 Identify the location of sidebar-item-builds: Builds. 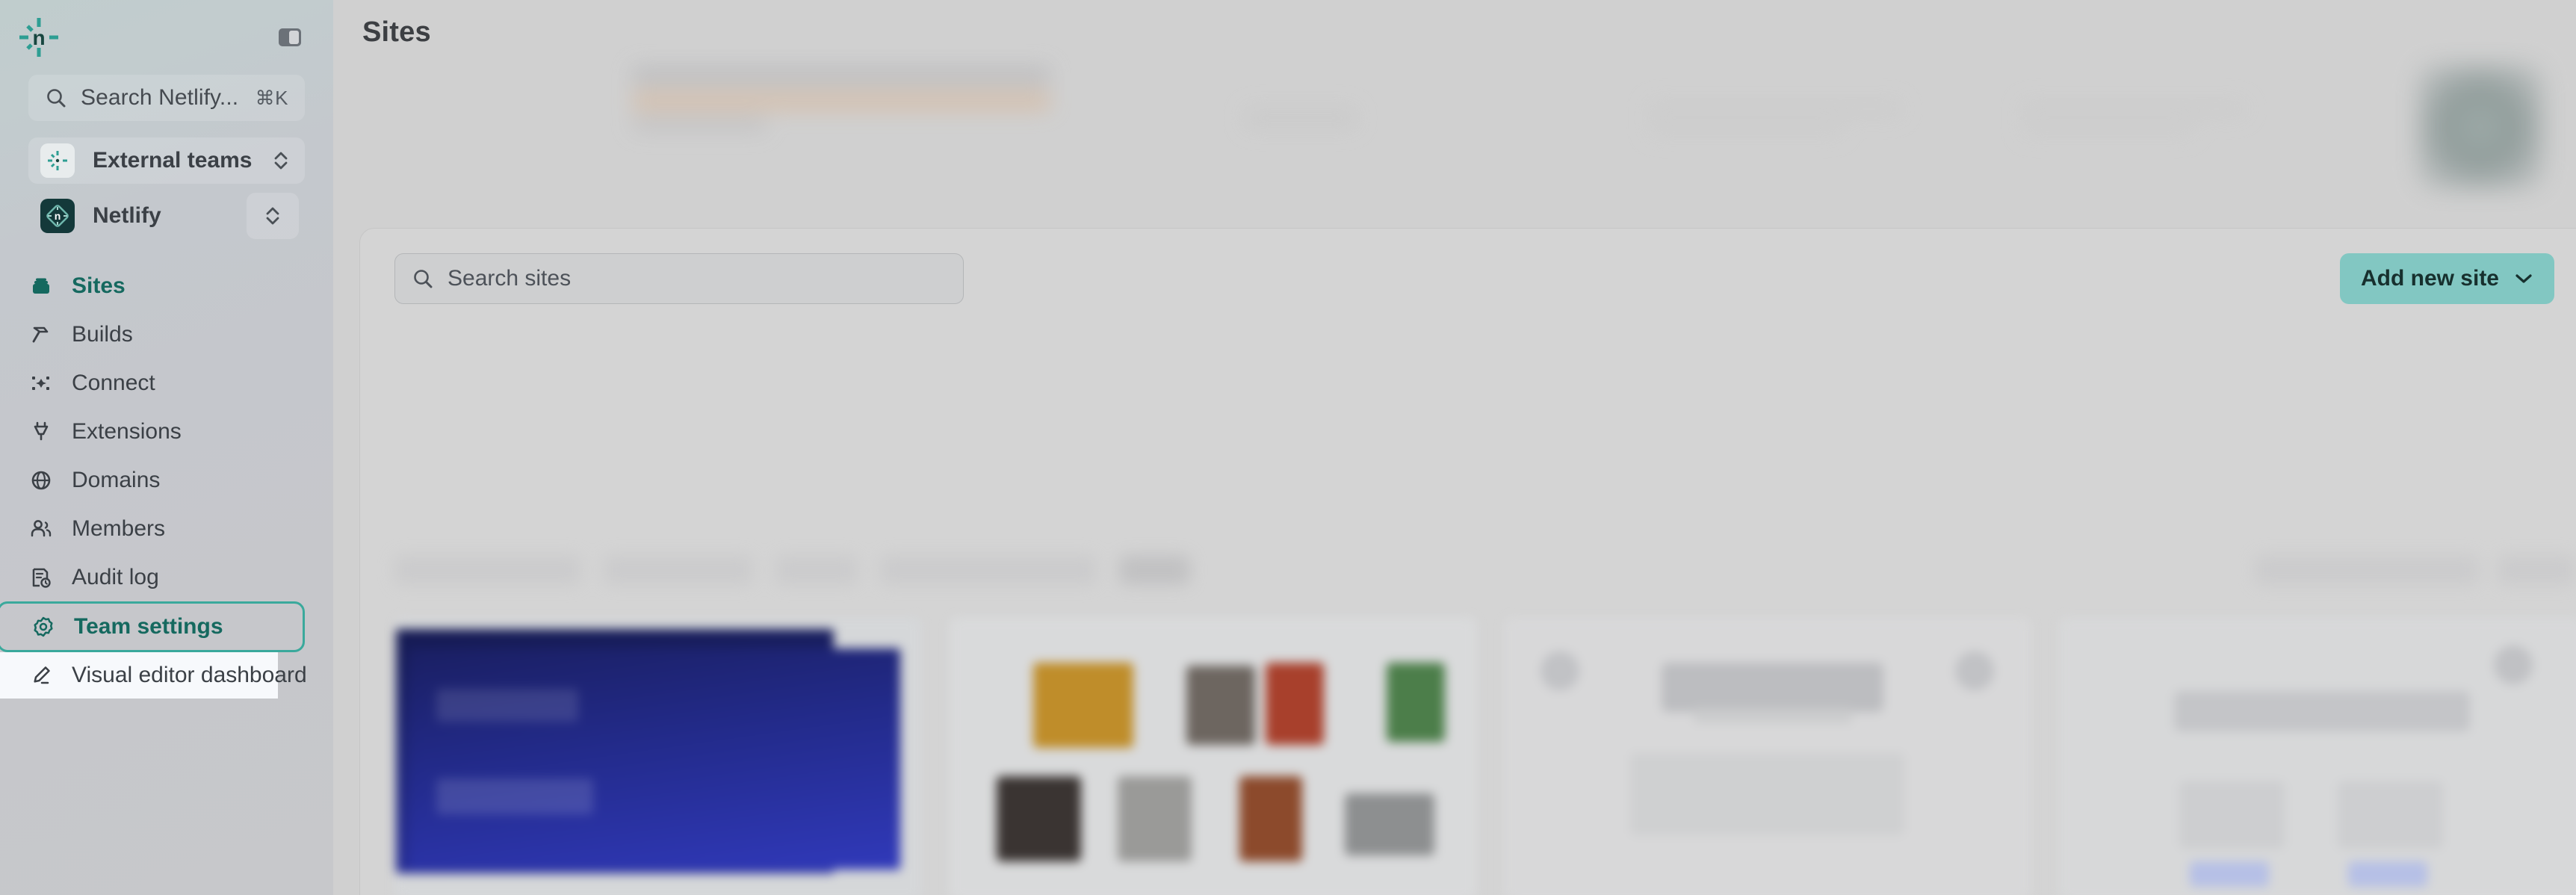
(166, 334).